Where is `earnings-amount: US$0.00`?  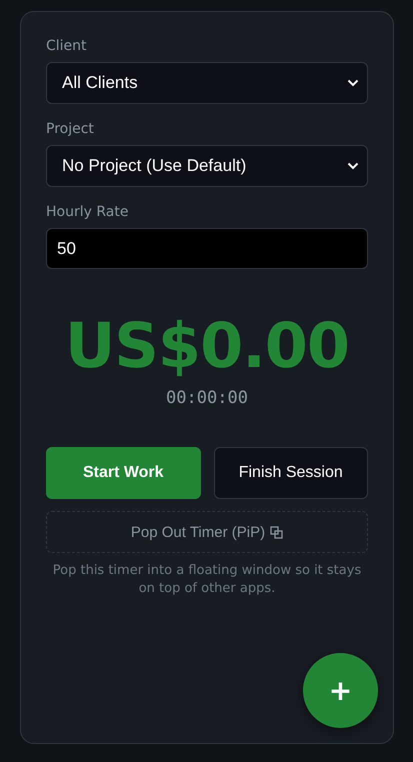
earnings-amount: US$0.00 is located at coordinates (207, 346).